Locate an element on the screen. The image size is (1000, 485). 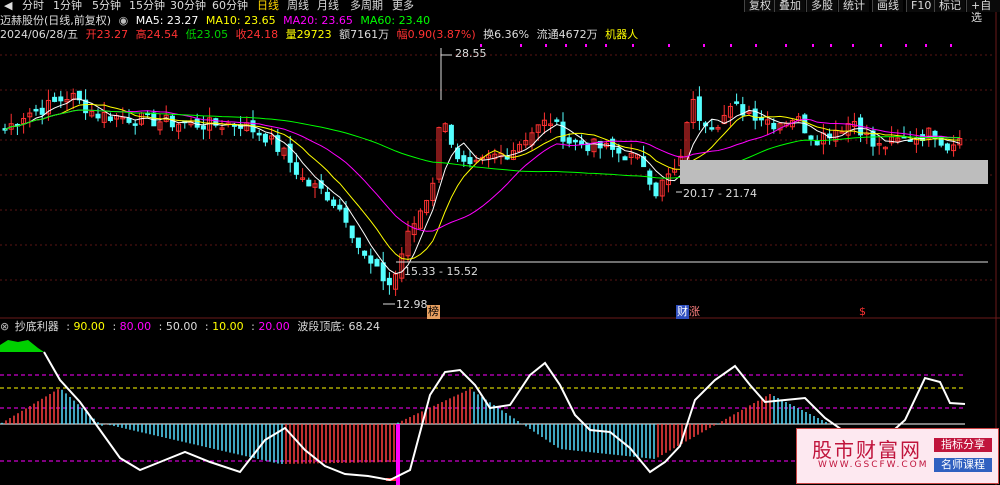
earnings-badge: 财 is located at coordinates (682, 312).